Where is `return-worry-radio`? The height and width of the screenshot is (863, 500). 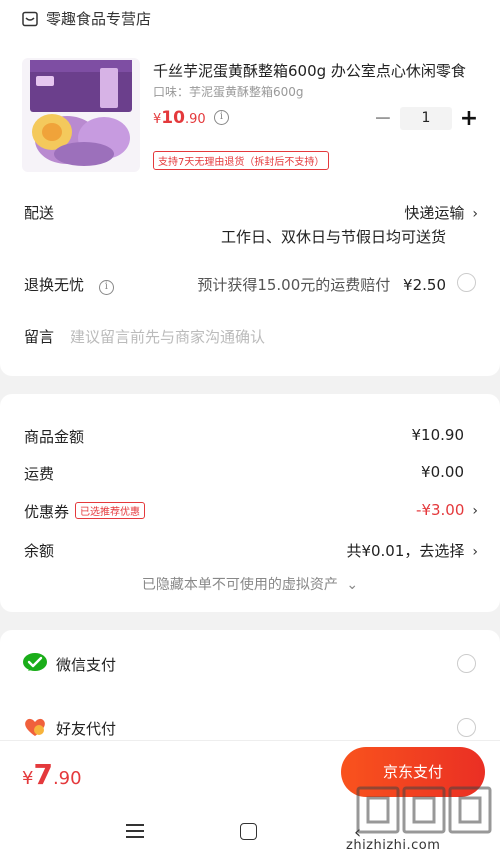
return-worry-radio is located at coordinates (466, 282).